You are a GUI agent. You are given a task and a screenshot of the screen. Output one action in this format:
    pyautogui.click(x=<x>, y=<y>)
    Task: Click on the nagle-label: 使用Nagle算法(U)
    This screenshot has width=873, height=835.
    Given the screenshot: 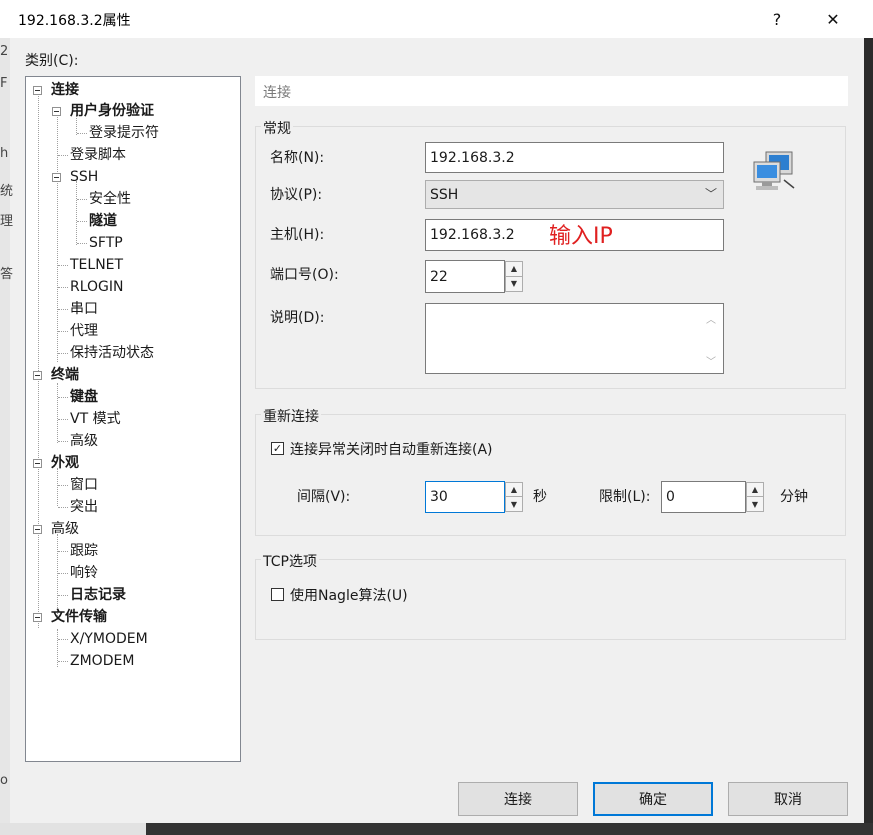 What is the action you would take?
    pyautogui.click(x=349, y=595)
    